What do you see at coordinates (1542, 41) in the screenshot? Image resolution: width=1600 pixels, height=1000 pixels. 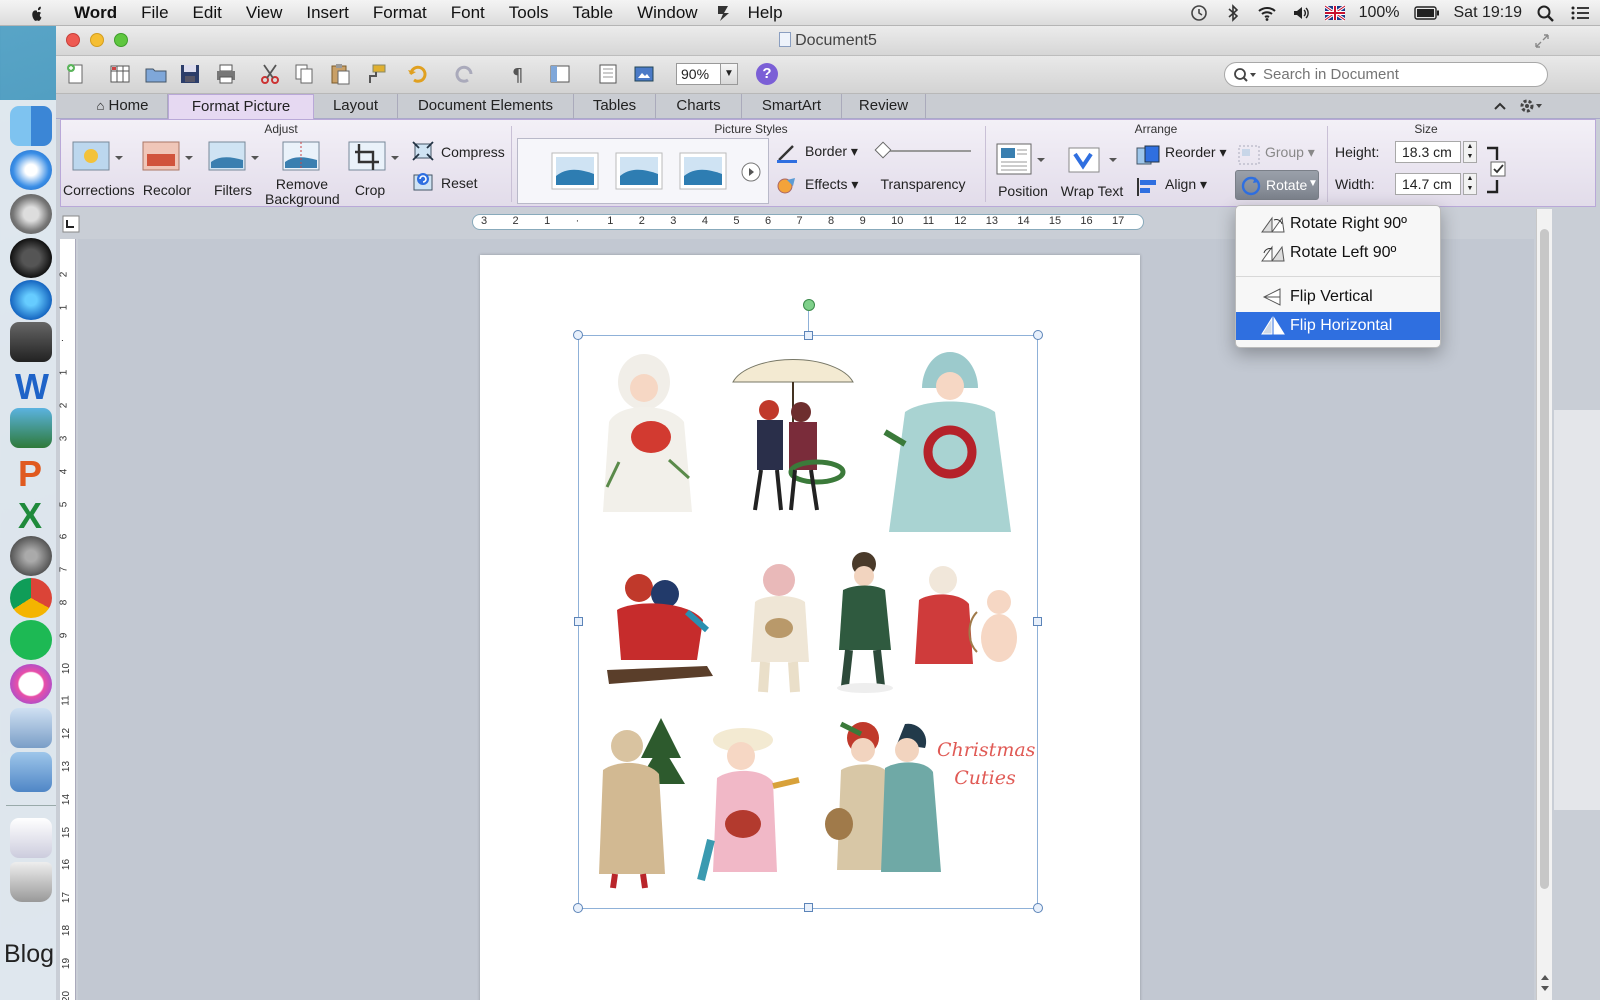 I see `fullscreen-icon` at bounding box center [1542, 41].